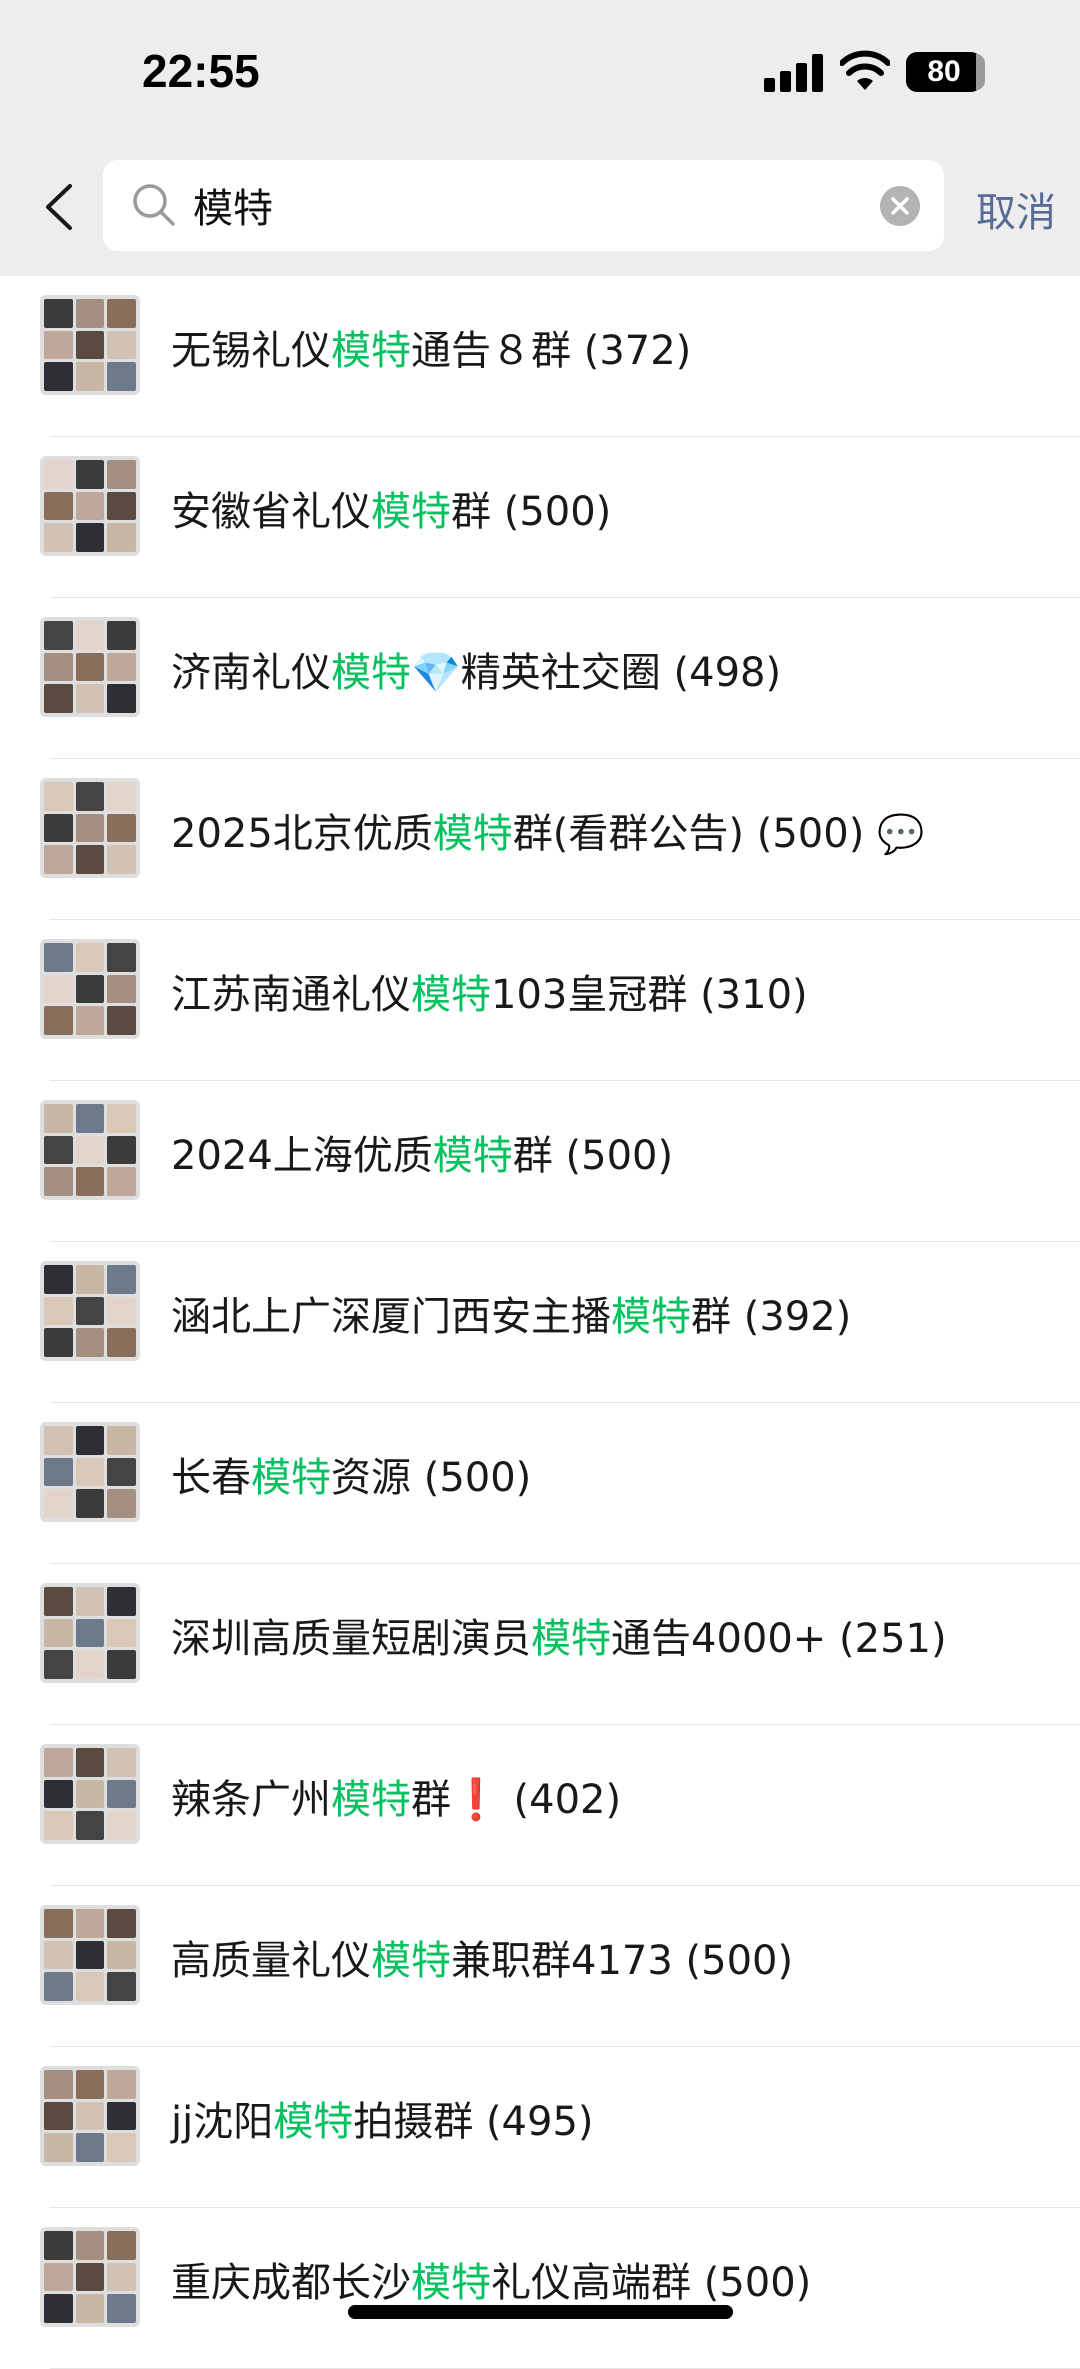 This screenshot has width=1080, height=2369. What do you see at coordinates (201, 71) in the screenshot?
I see `status-time: 22:55` at bounding box center [201, 71].